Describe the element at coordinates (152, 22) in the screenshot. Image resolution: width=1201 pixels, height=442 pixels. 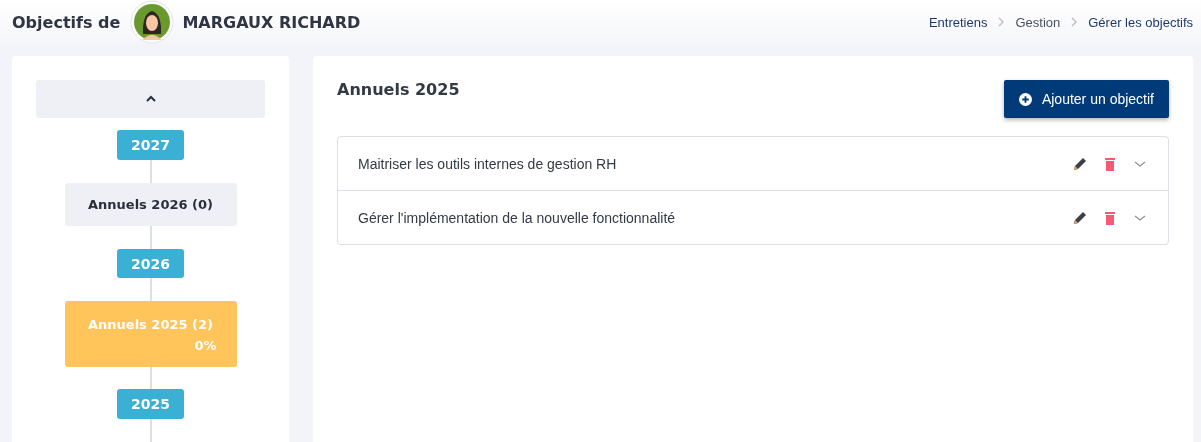
I see `avatar-icon` at that location.